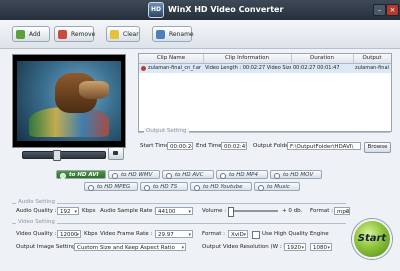  I want to click on rename-button: Rename, so click(173, 34).